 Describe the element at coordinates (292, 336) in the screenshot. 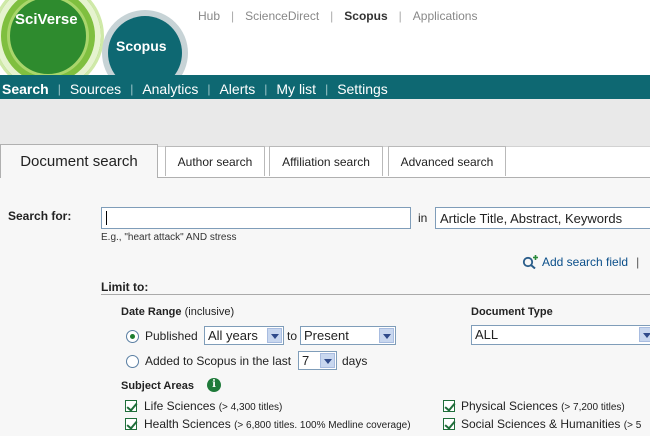

I see `to-label: to` at that location.